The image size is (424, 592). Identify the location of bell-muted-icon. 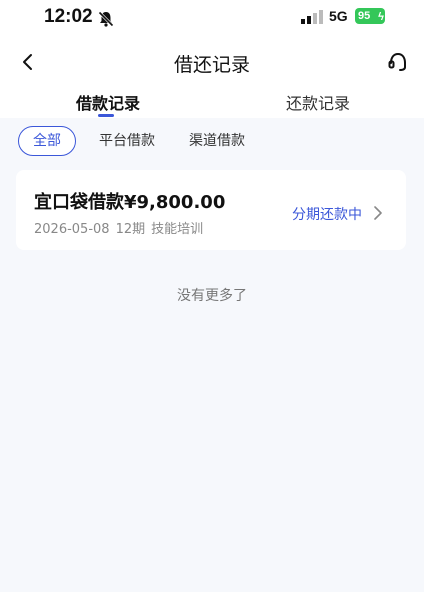
(106, 19).